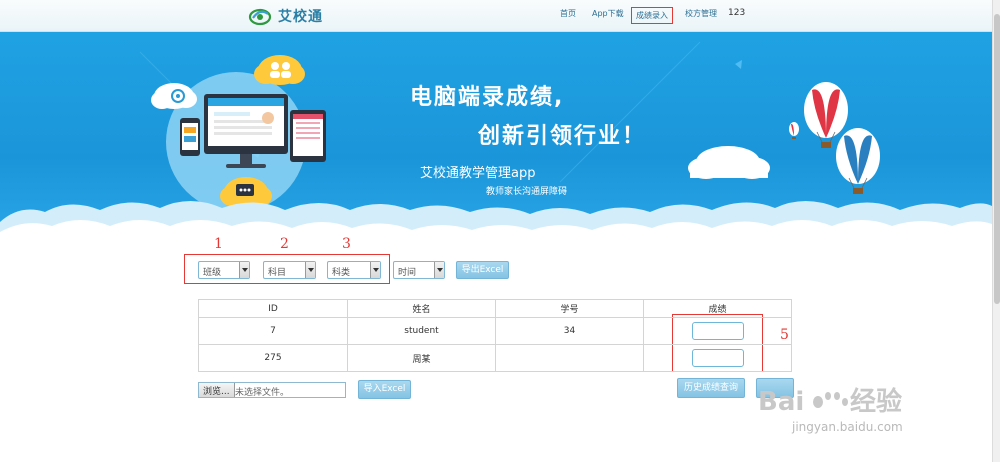 The height and width of the screenshot is (462, 1000). What do you see at coordinates (218, 244) in the screenshot?
I see `annotation-number-1: 1` at bounding box center [218, 244].